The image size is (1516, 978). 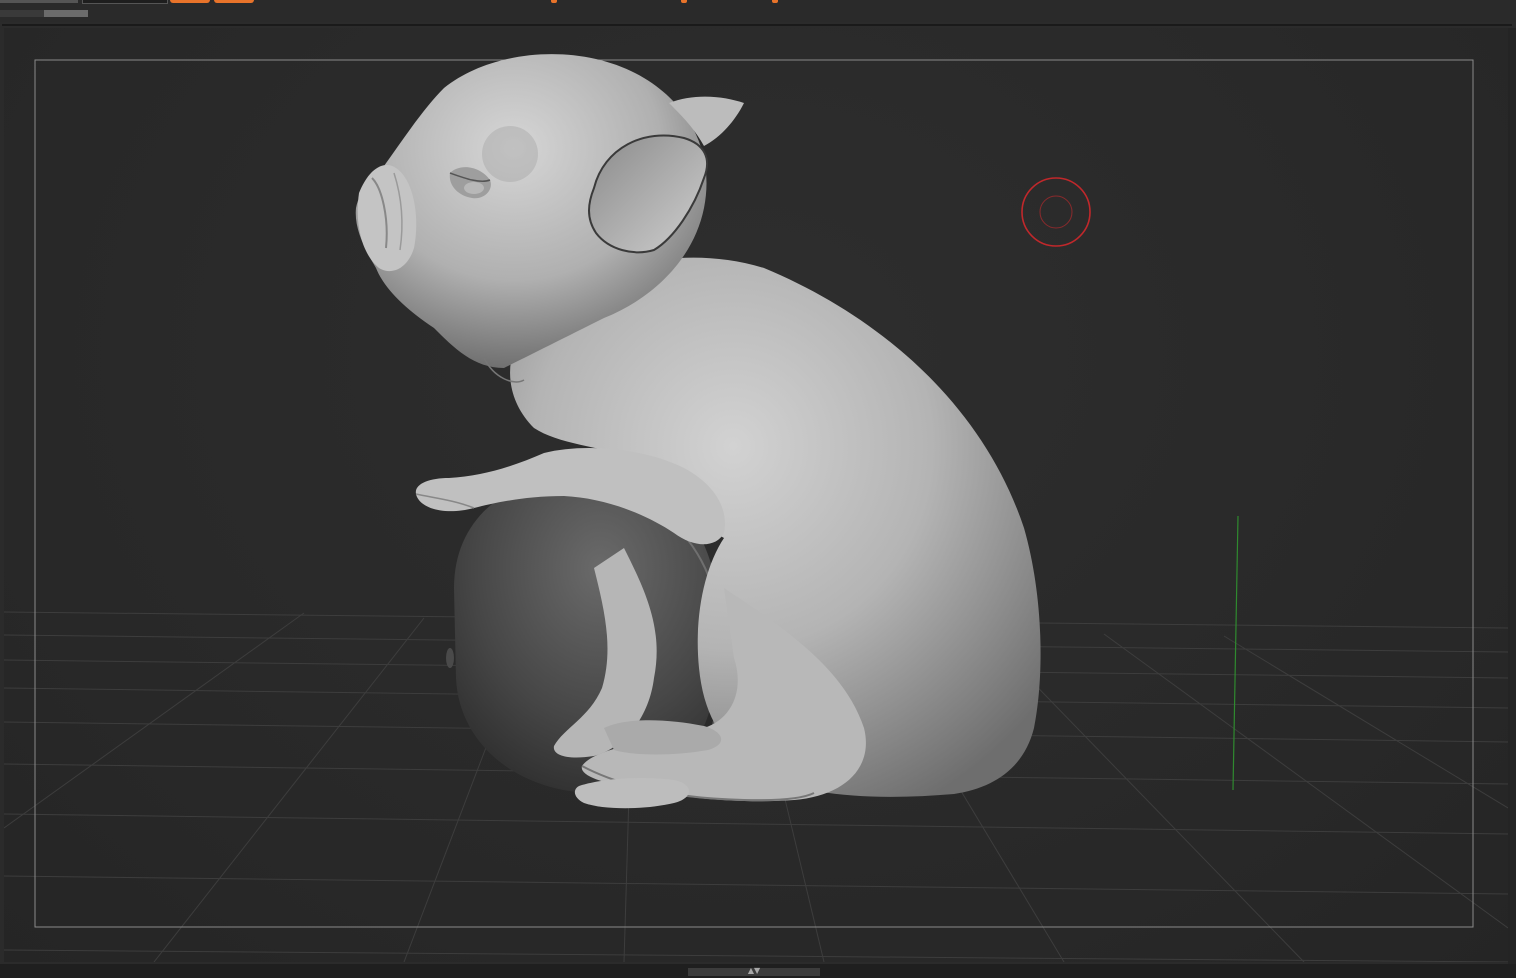 I want to click on tab-active, so click(x=39, y=1).